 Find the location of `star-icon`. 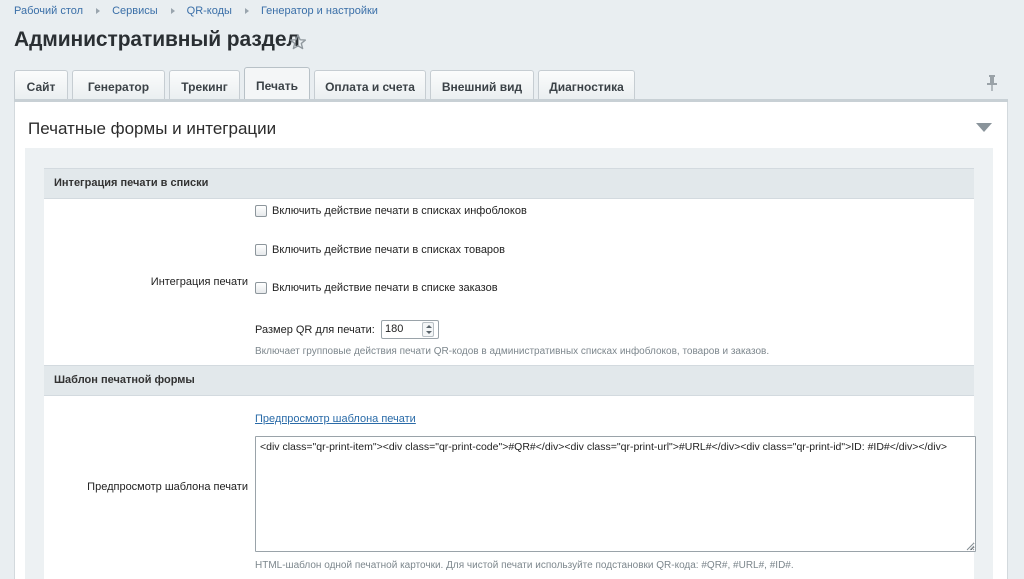

star-icon is located at coordinates (298, 42).